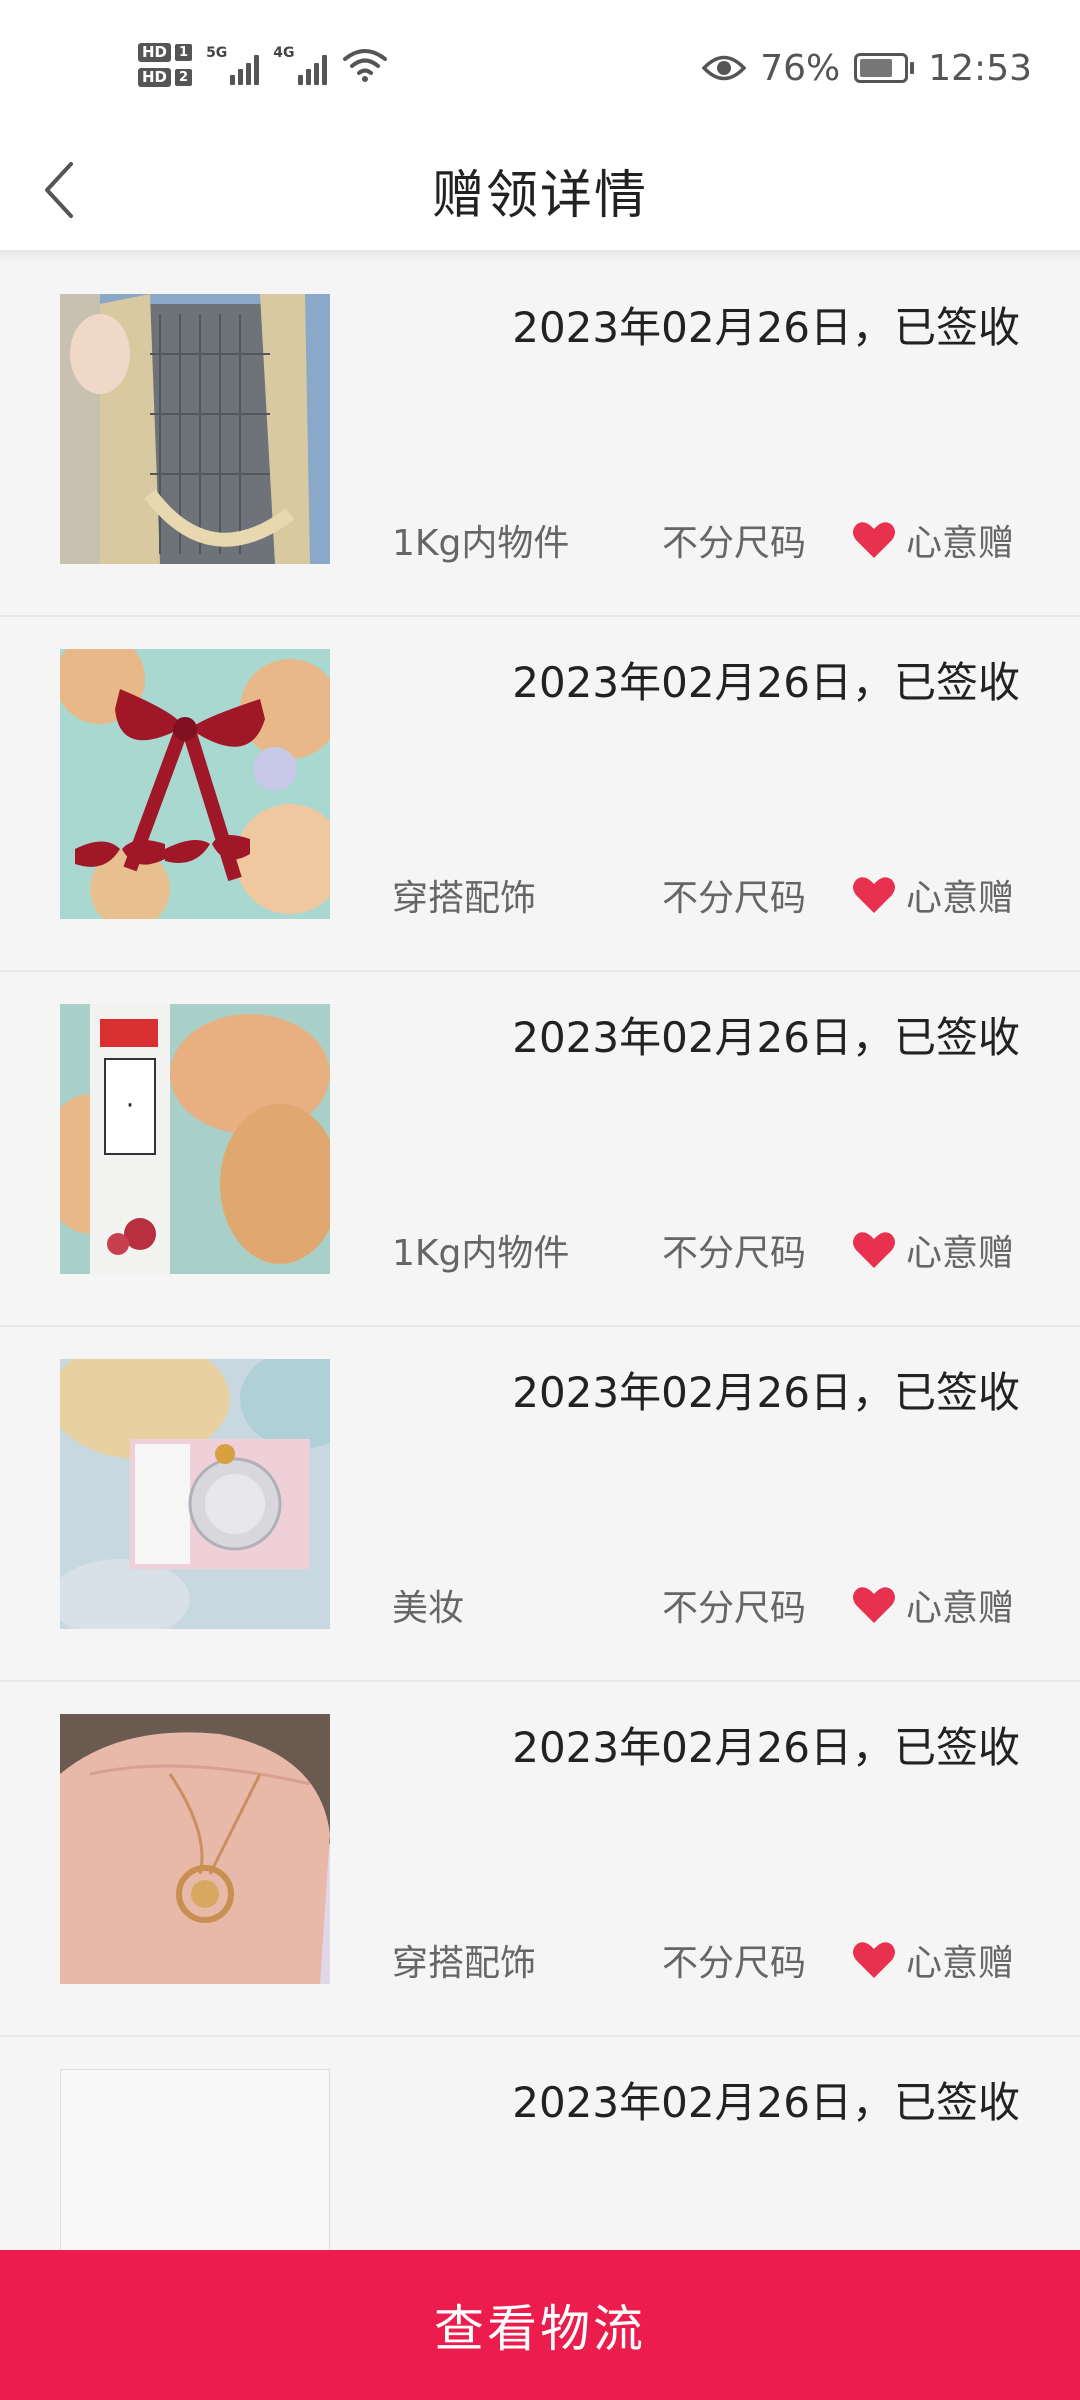 This screenshot has width=1080, height=2400. What do you see at coordinates (184, 77) in the screenshot?
I see `sim2-badge: 2` at bounding box center [184, 77].